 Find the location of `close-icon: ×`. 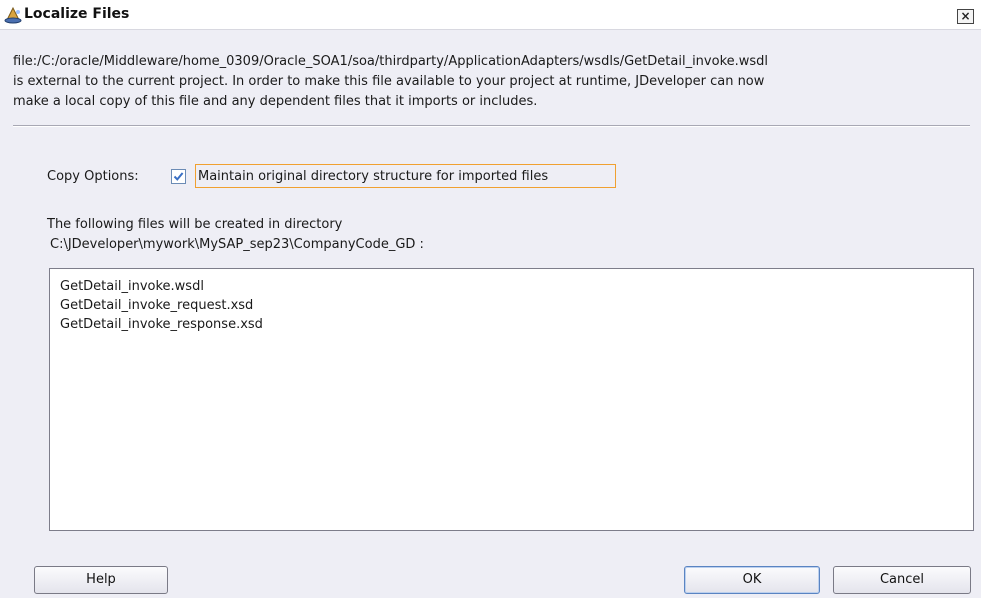

close-icon: × is located at coordinates (965, 16).